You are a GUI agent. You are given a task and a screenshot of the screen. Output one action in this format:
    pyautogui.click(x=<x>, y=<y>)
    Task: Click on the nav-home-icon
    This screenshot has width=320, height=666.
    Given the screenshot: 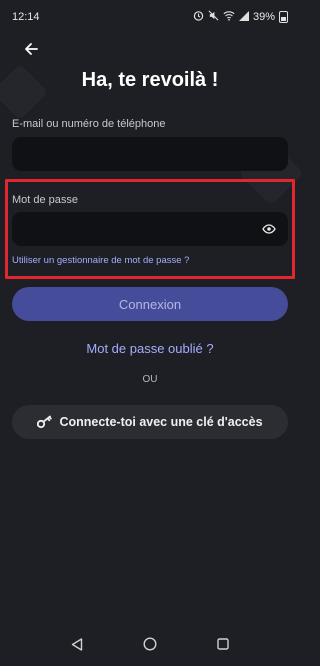 What is the action you would take?
    pyautogui.click(x=150, y=644)
    